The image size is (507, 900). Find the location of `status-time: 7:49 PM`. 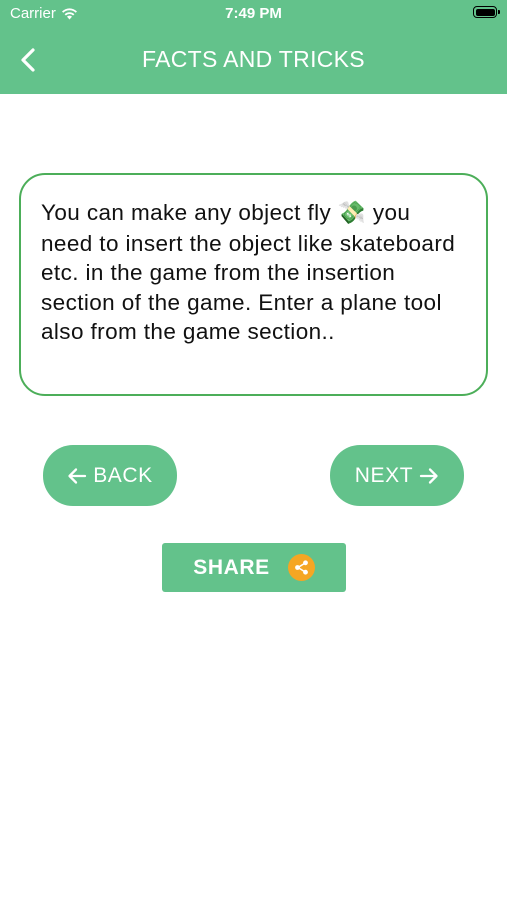

status-time: 7:49 PM is located at coordinates (253, 13).